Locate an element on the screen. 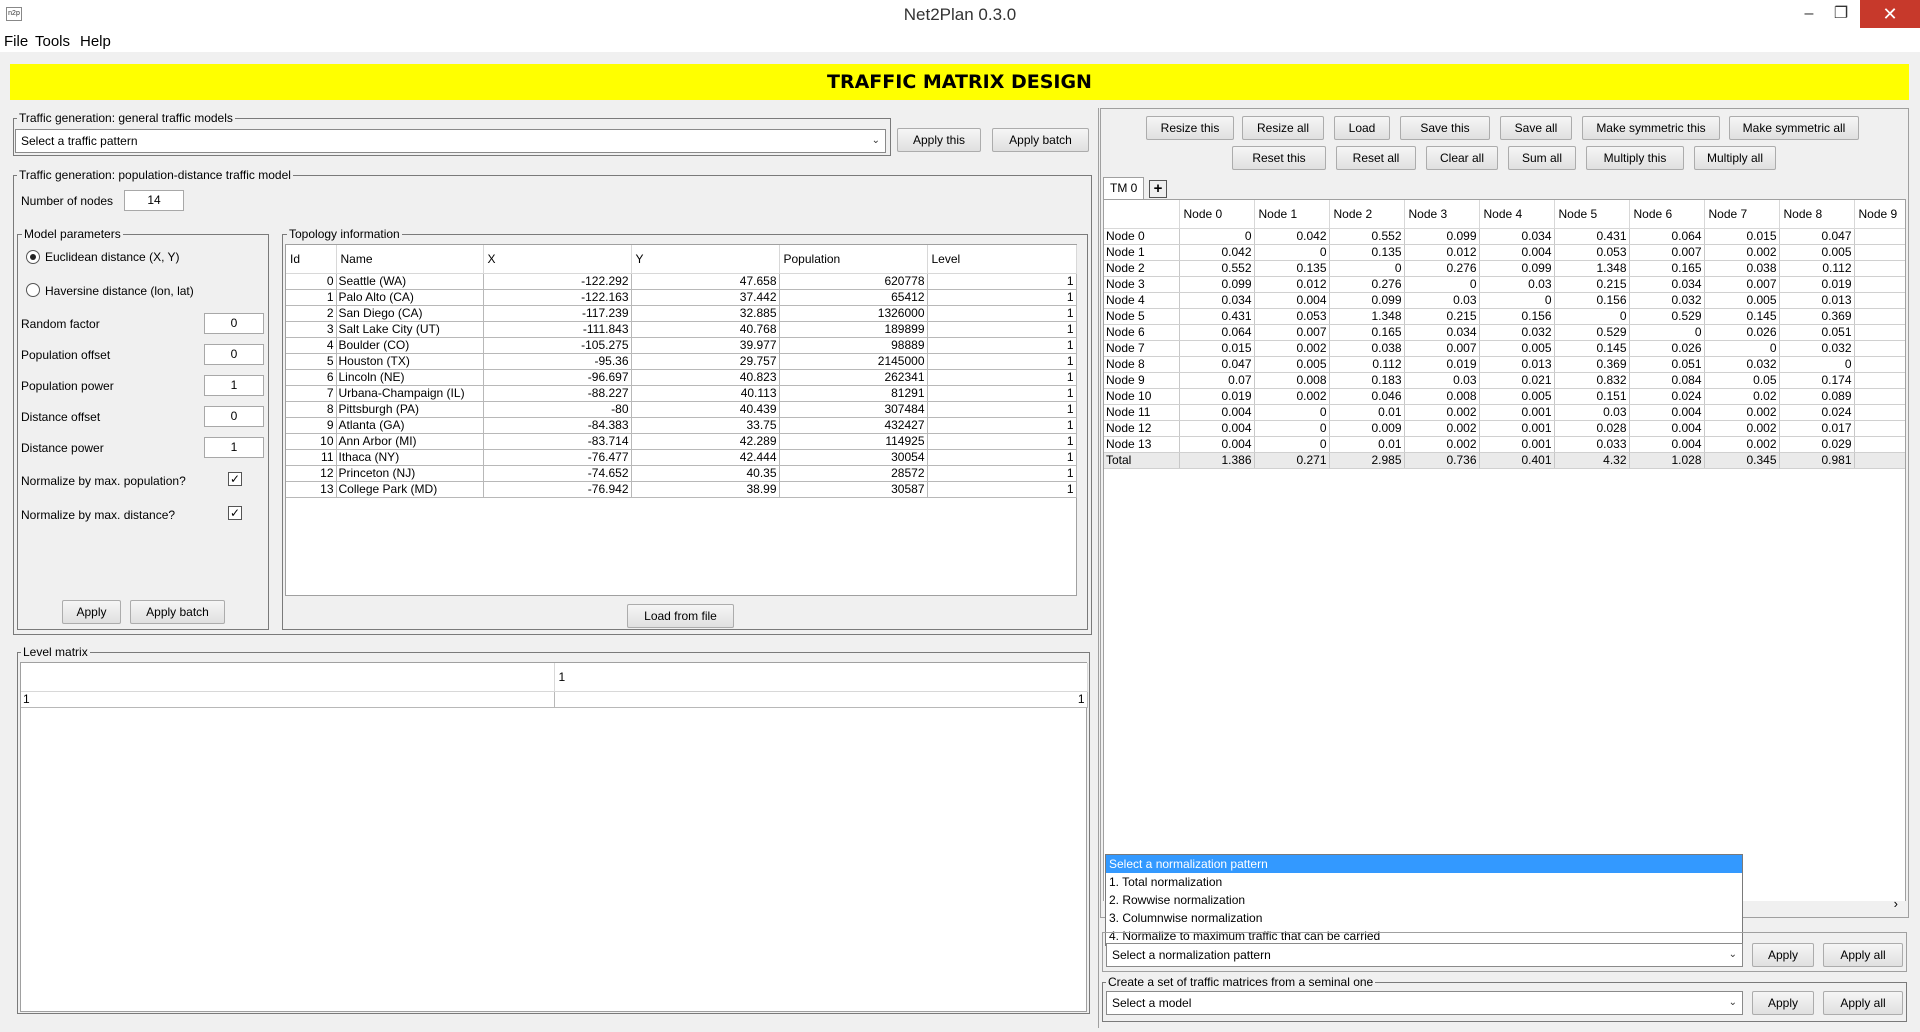 This screenshot has height=1032, width=1920. matrix-cell: 0.001 is located at coordinates (1517, 444).